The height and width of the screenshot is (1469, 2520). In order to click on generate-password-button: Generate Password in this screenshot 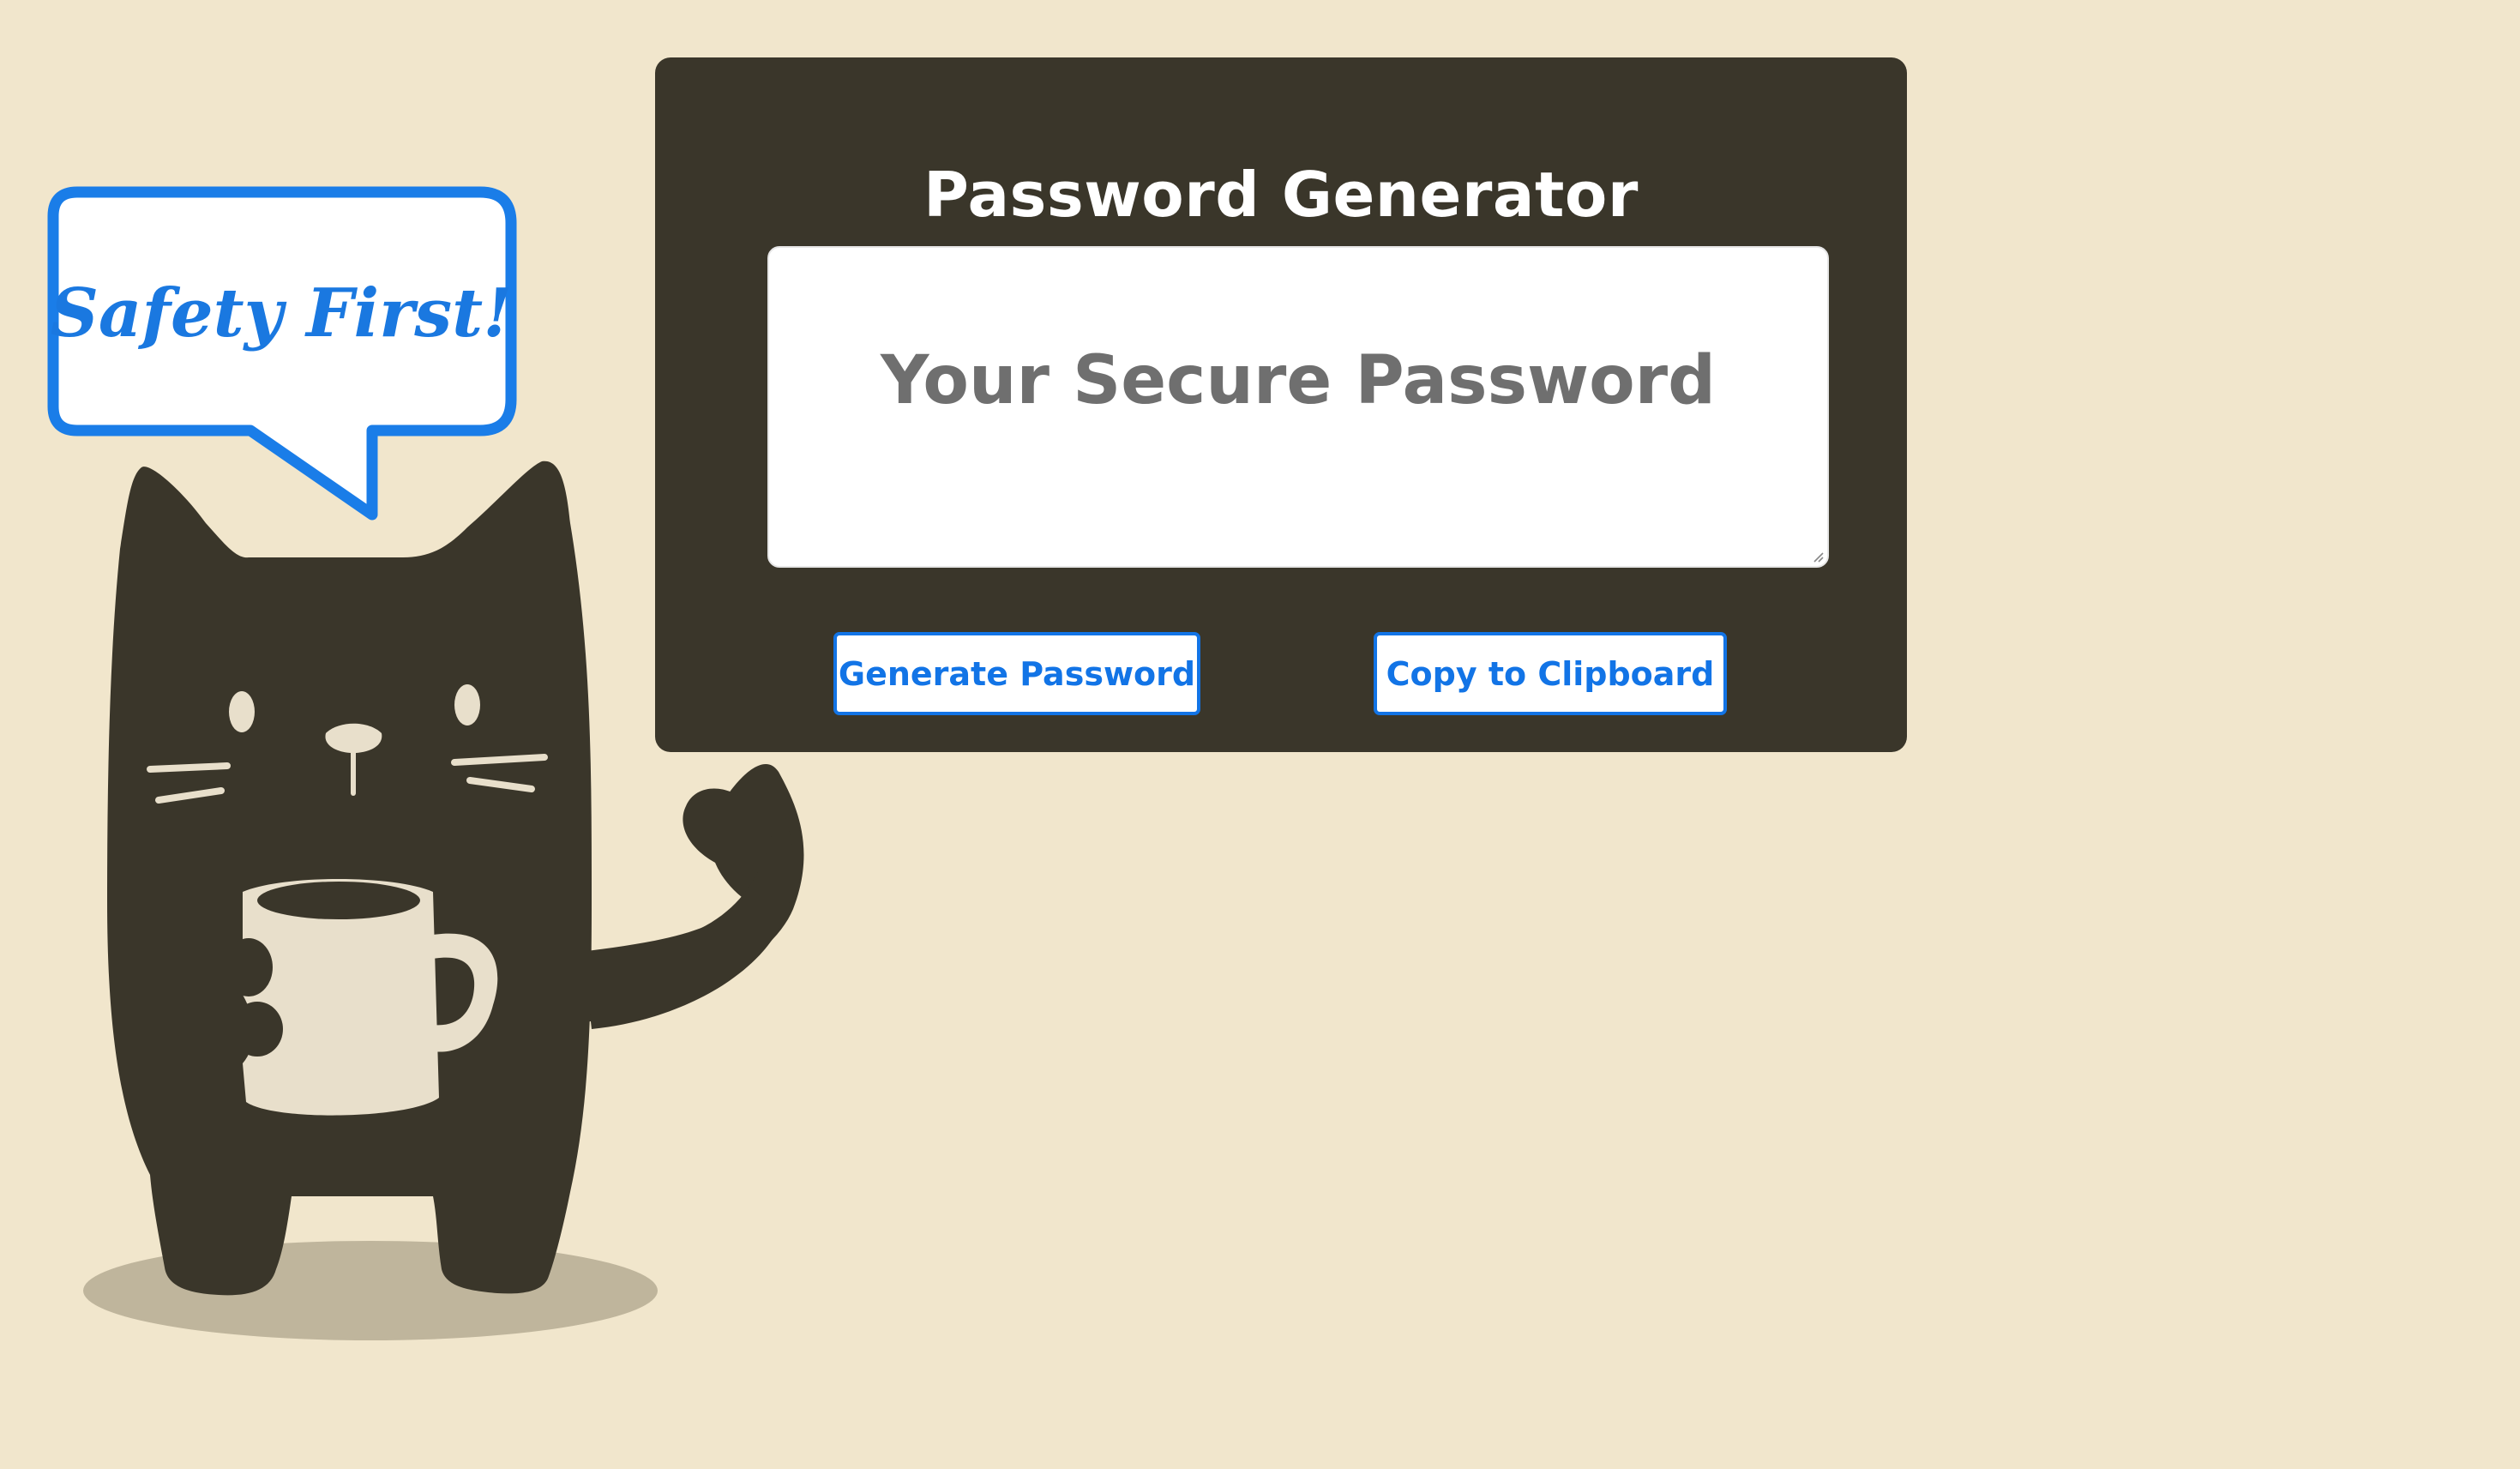, I will do `click(1016, 673)`.